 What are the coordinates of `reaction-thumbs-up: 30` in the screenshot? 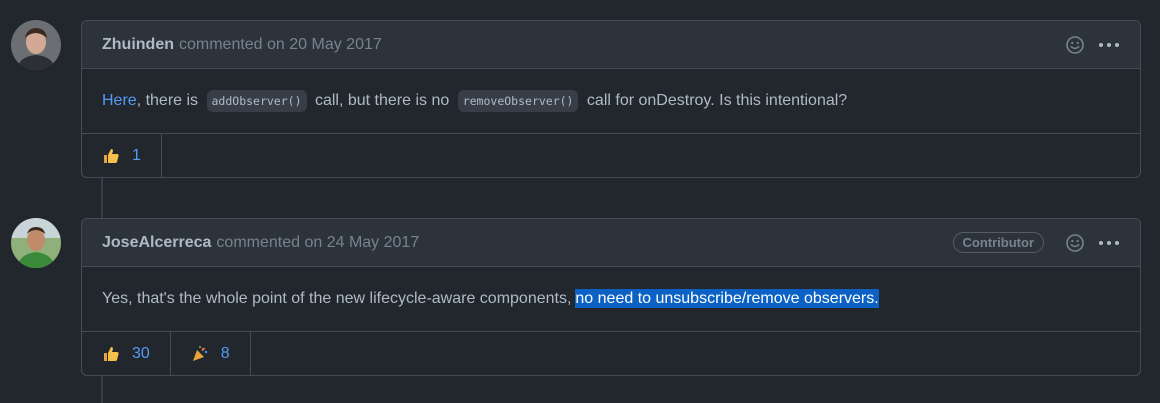 It's located at (126, 353).